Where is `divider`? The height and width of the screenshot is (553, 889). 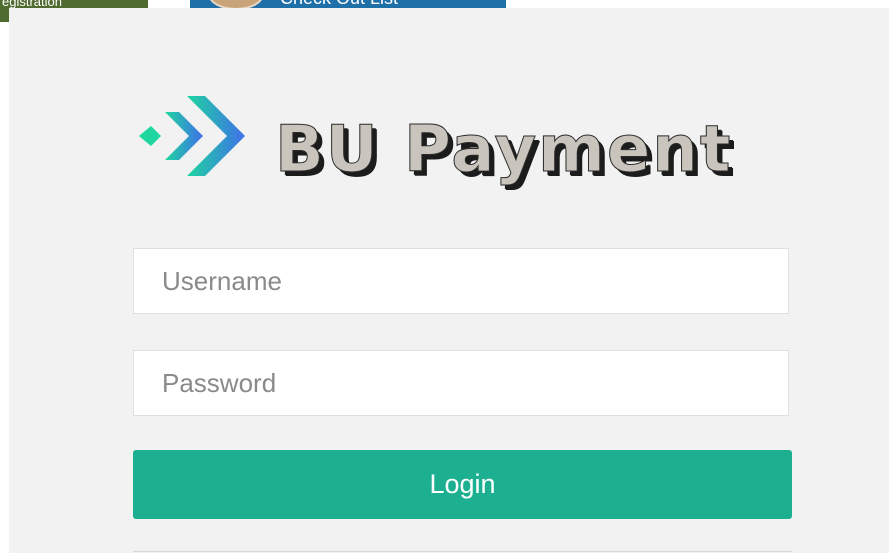
divider is located at coordinates (462, 551).